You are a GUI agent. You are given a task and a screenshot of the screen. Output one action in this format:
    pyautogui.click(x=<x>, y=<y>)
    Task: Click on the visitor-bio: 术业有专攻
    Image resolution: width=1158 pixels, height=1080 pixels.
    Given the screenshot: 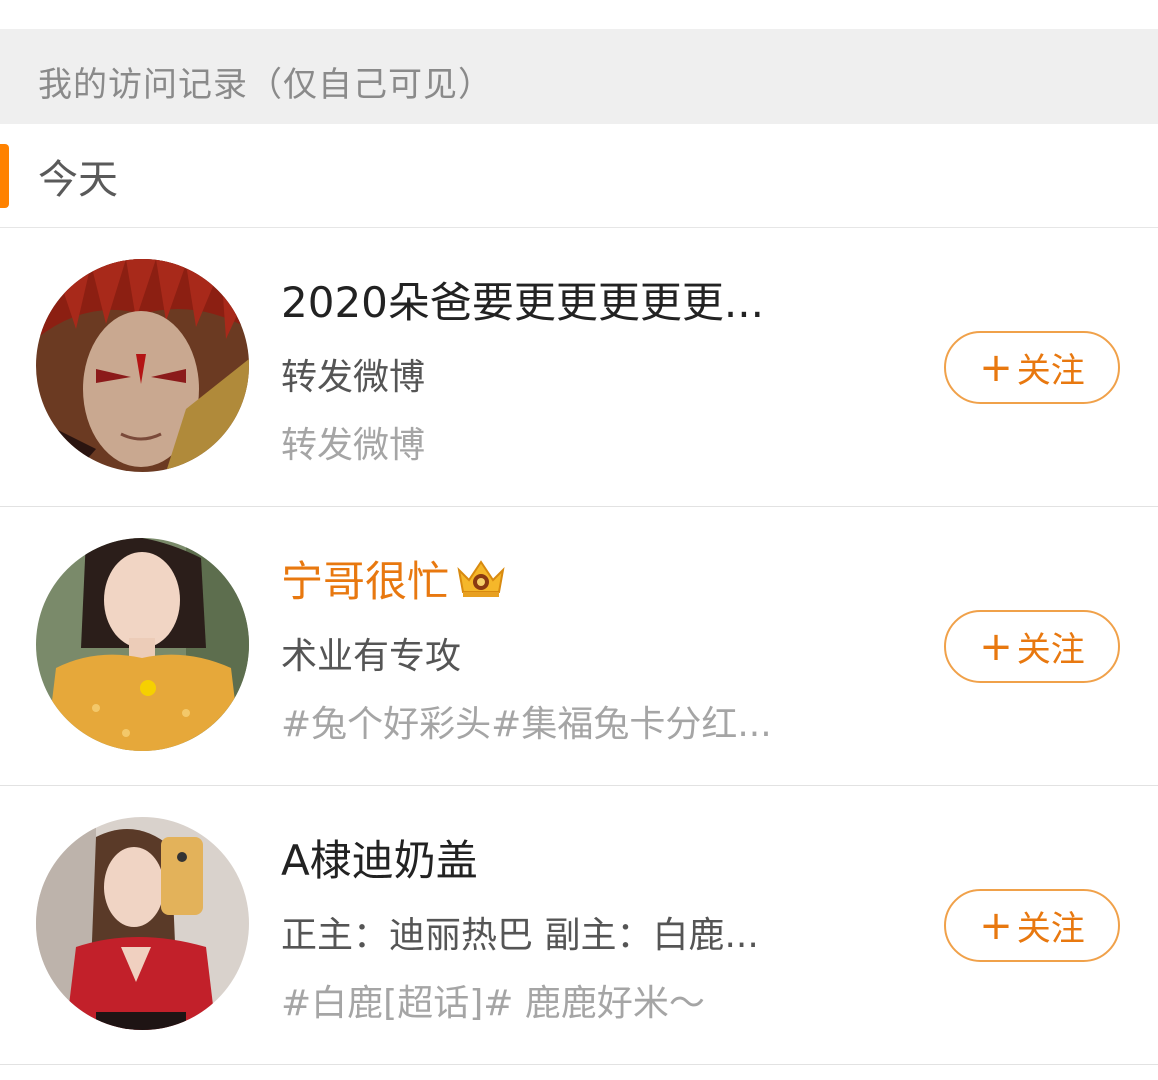 What is the action you would take?
    pyautogui.click(x=371, y=656)
    